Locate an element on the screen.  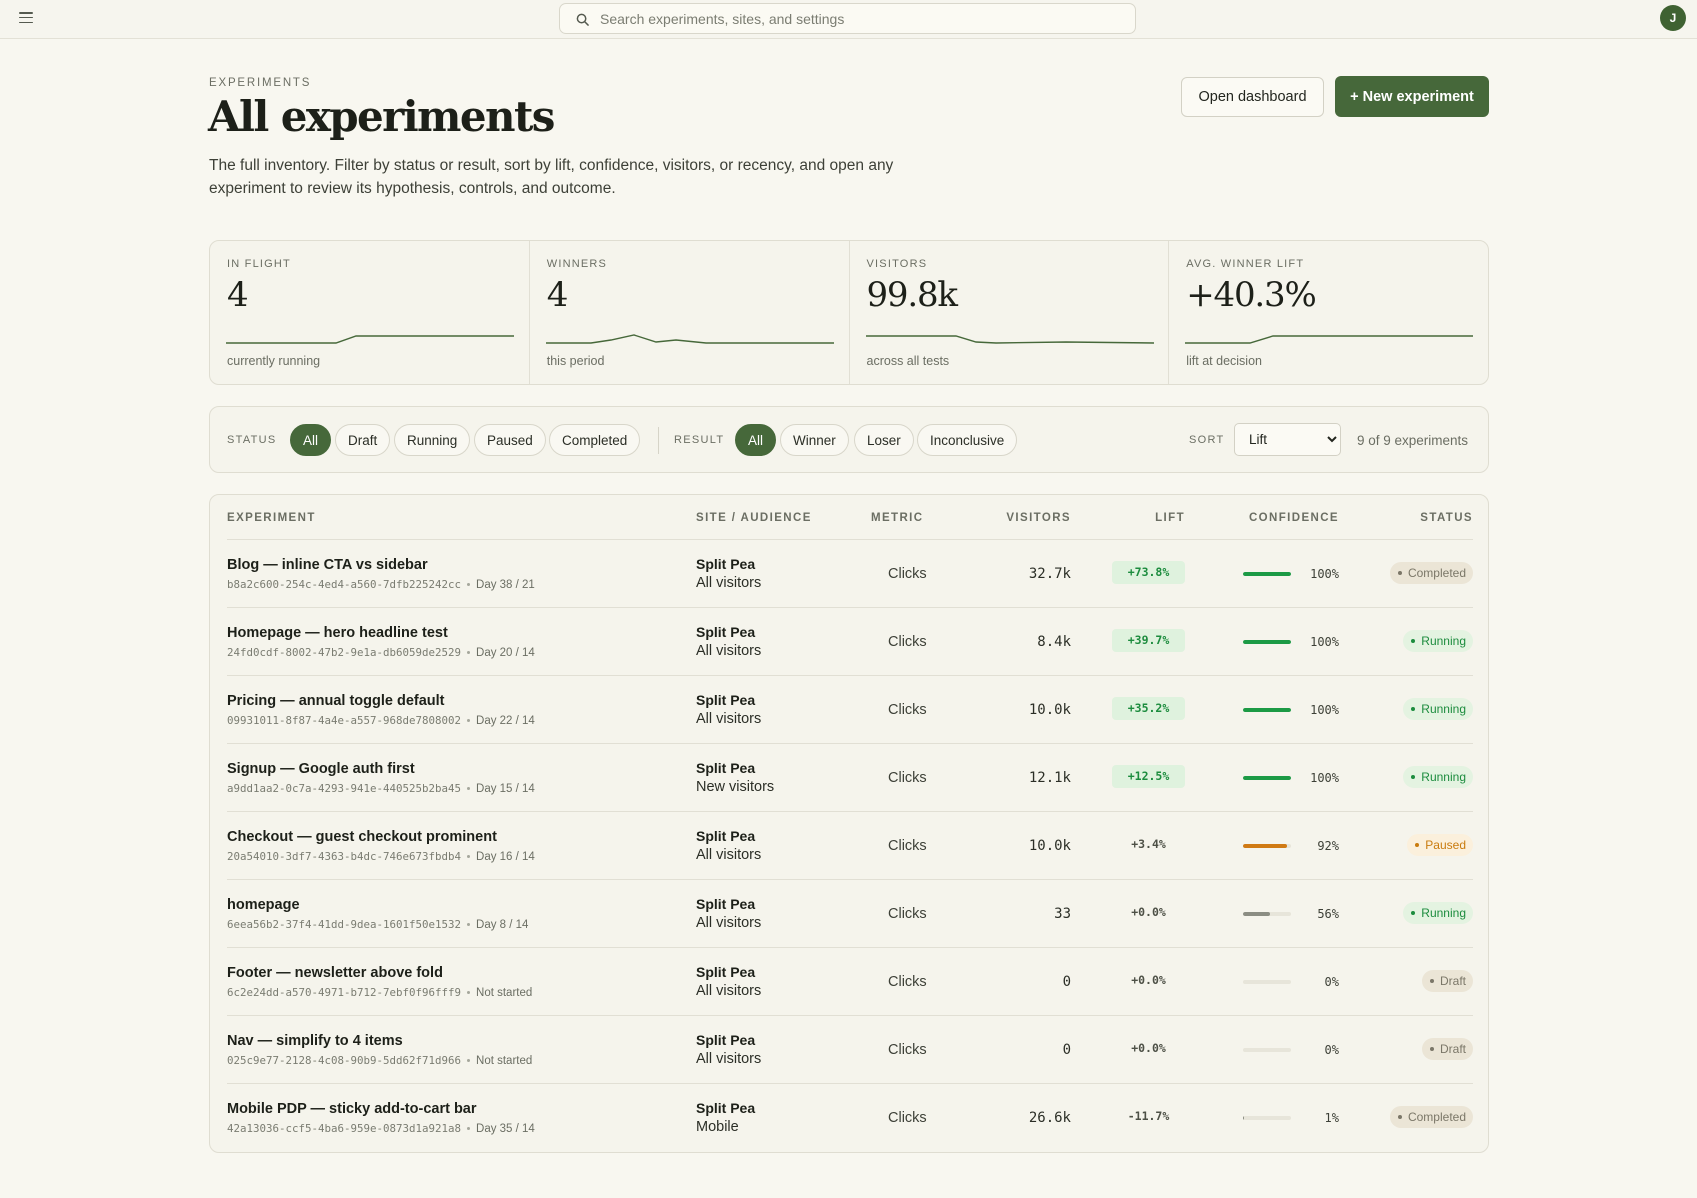
experiment-name: Signup — Google auth first is located at coordinates (321, 769).